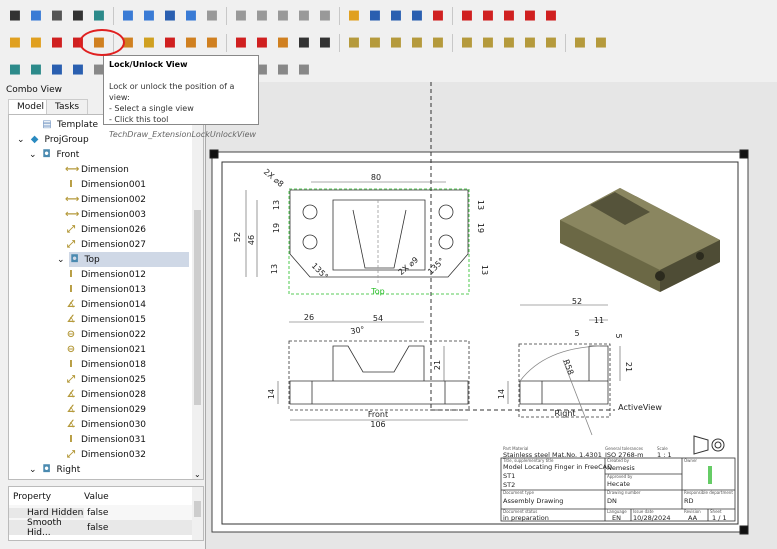  What do you see at coordinates (148, 64) in the screenshot?
I see `tooltip-title: Lock/Unlock View` at bounding box center [148, 64].